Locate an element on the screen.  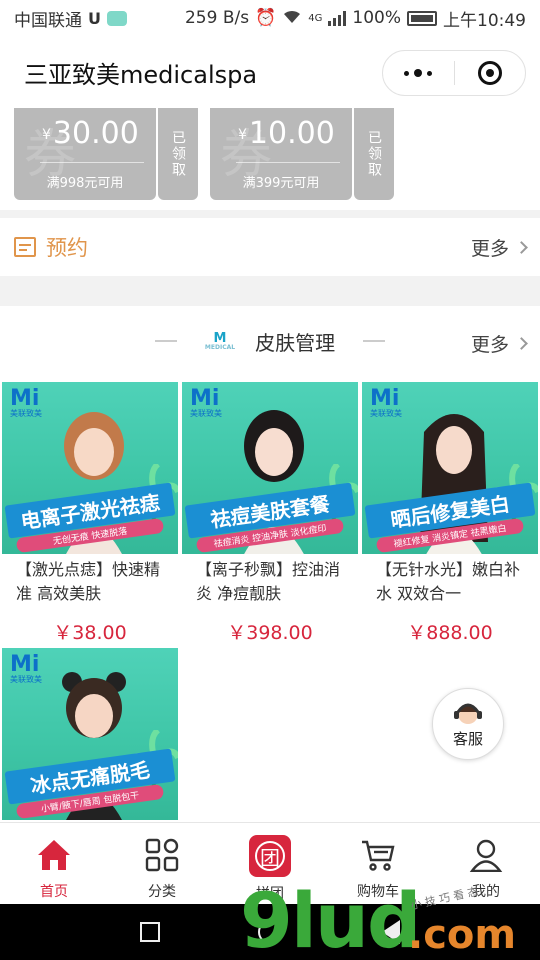
status-right: 259 B/s ⏰ 4G 100% 上午10:49 is located at coordinates (355, 18).